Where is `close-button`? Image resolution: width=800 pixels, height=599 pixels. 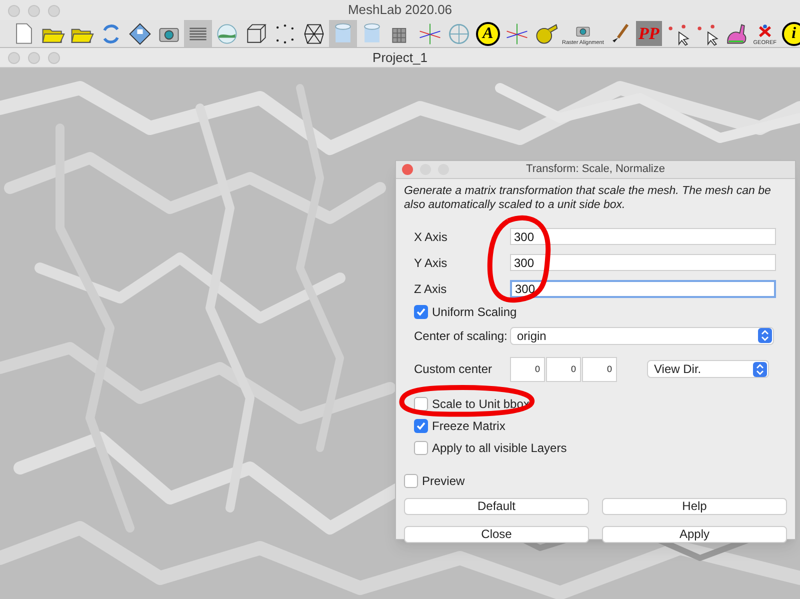 close-button is located at coordinates (407, 169).